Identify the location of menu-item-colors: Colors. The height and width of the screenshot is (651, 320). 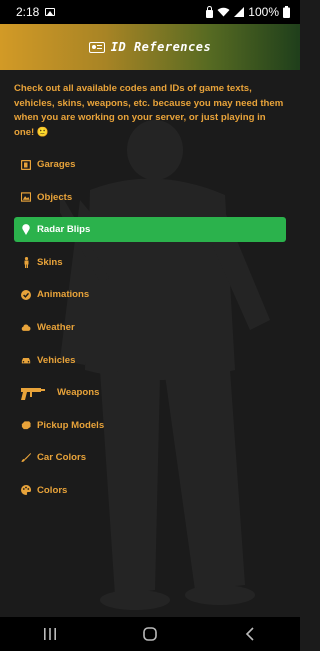
(150, 490).